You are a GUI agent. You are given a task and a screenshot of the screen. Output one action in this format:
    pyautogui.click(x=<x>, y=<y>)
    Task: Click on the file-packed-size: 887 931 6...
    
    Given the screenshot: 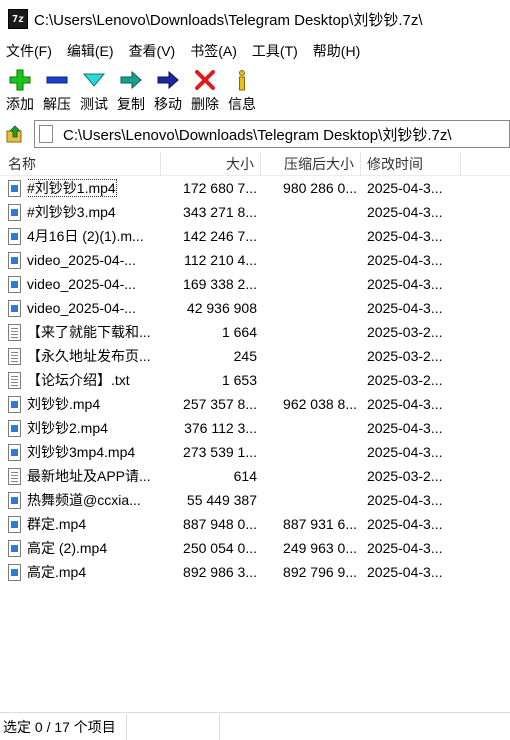 What is the action you would take?
    pyautogui.click(x=320, y=524)
    